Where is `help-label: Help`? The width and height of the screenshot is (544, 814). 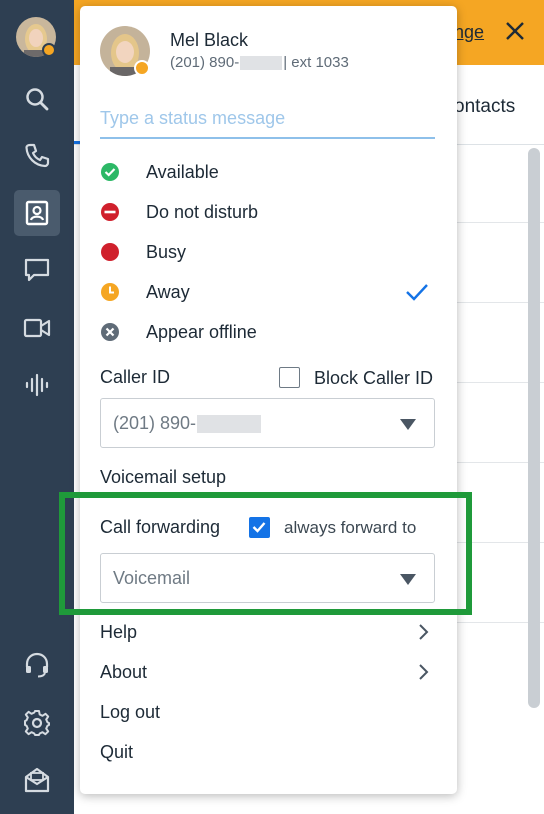 help-label: Help is located at coordinates (119, 631).